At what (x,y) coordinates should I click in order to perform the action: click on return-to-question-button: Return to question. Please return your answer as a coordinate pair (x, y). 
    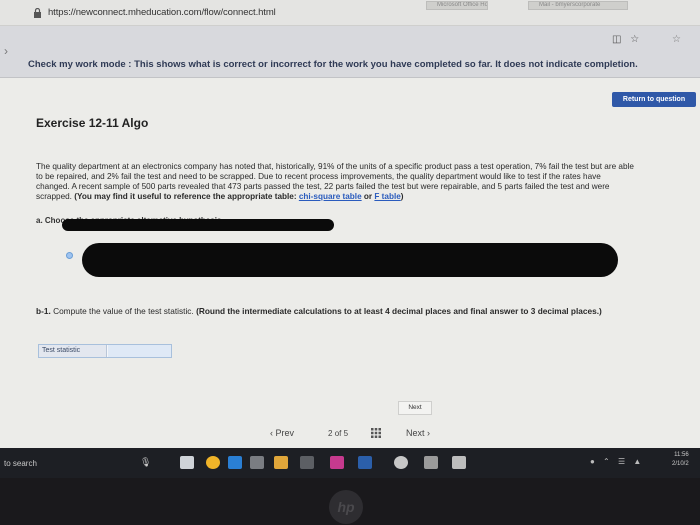
    Looking at the image, I should click on (654, 99).